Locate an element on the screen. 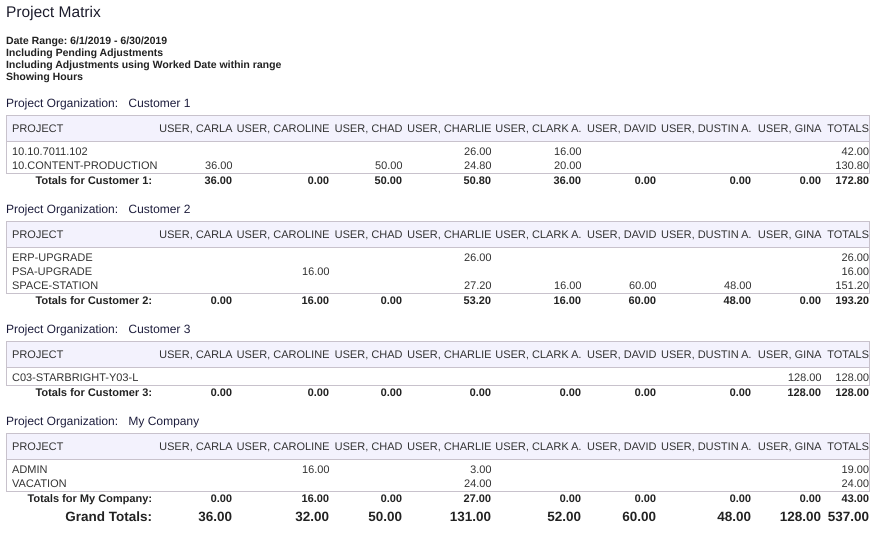 This screenshot has width=875, height=537. total-value: 48.00 is located at coordinates (737, 300).